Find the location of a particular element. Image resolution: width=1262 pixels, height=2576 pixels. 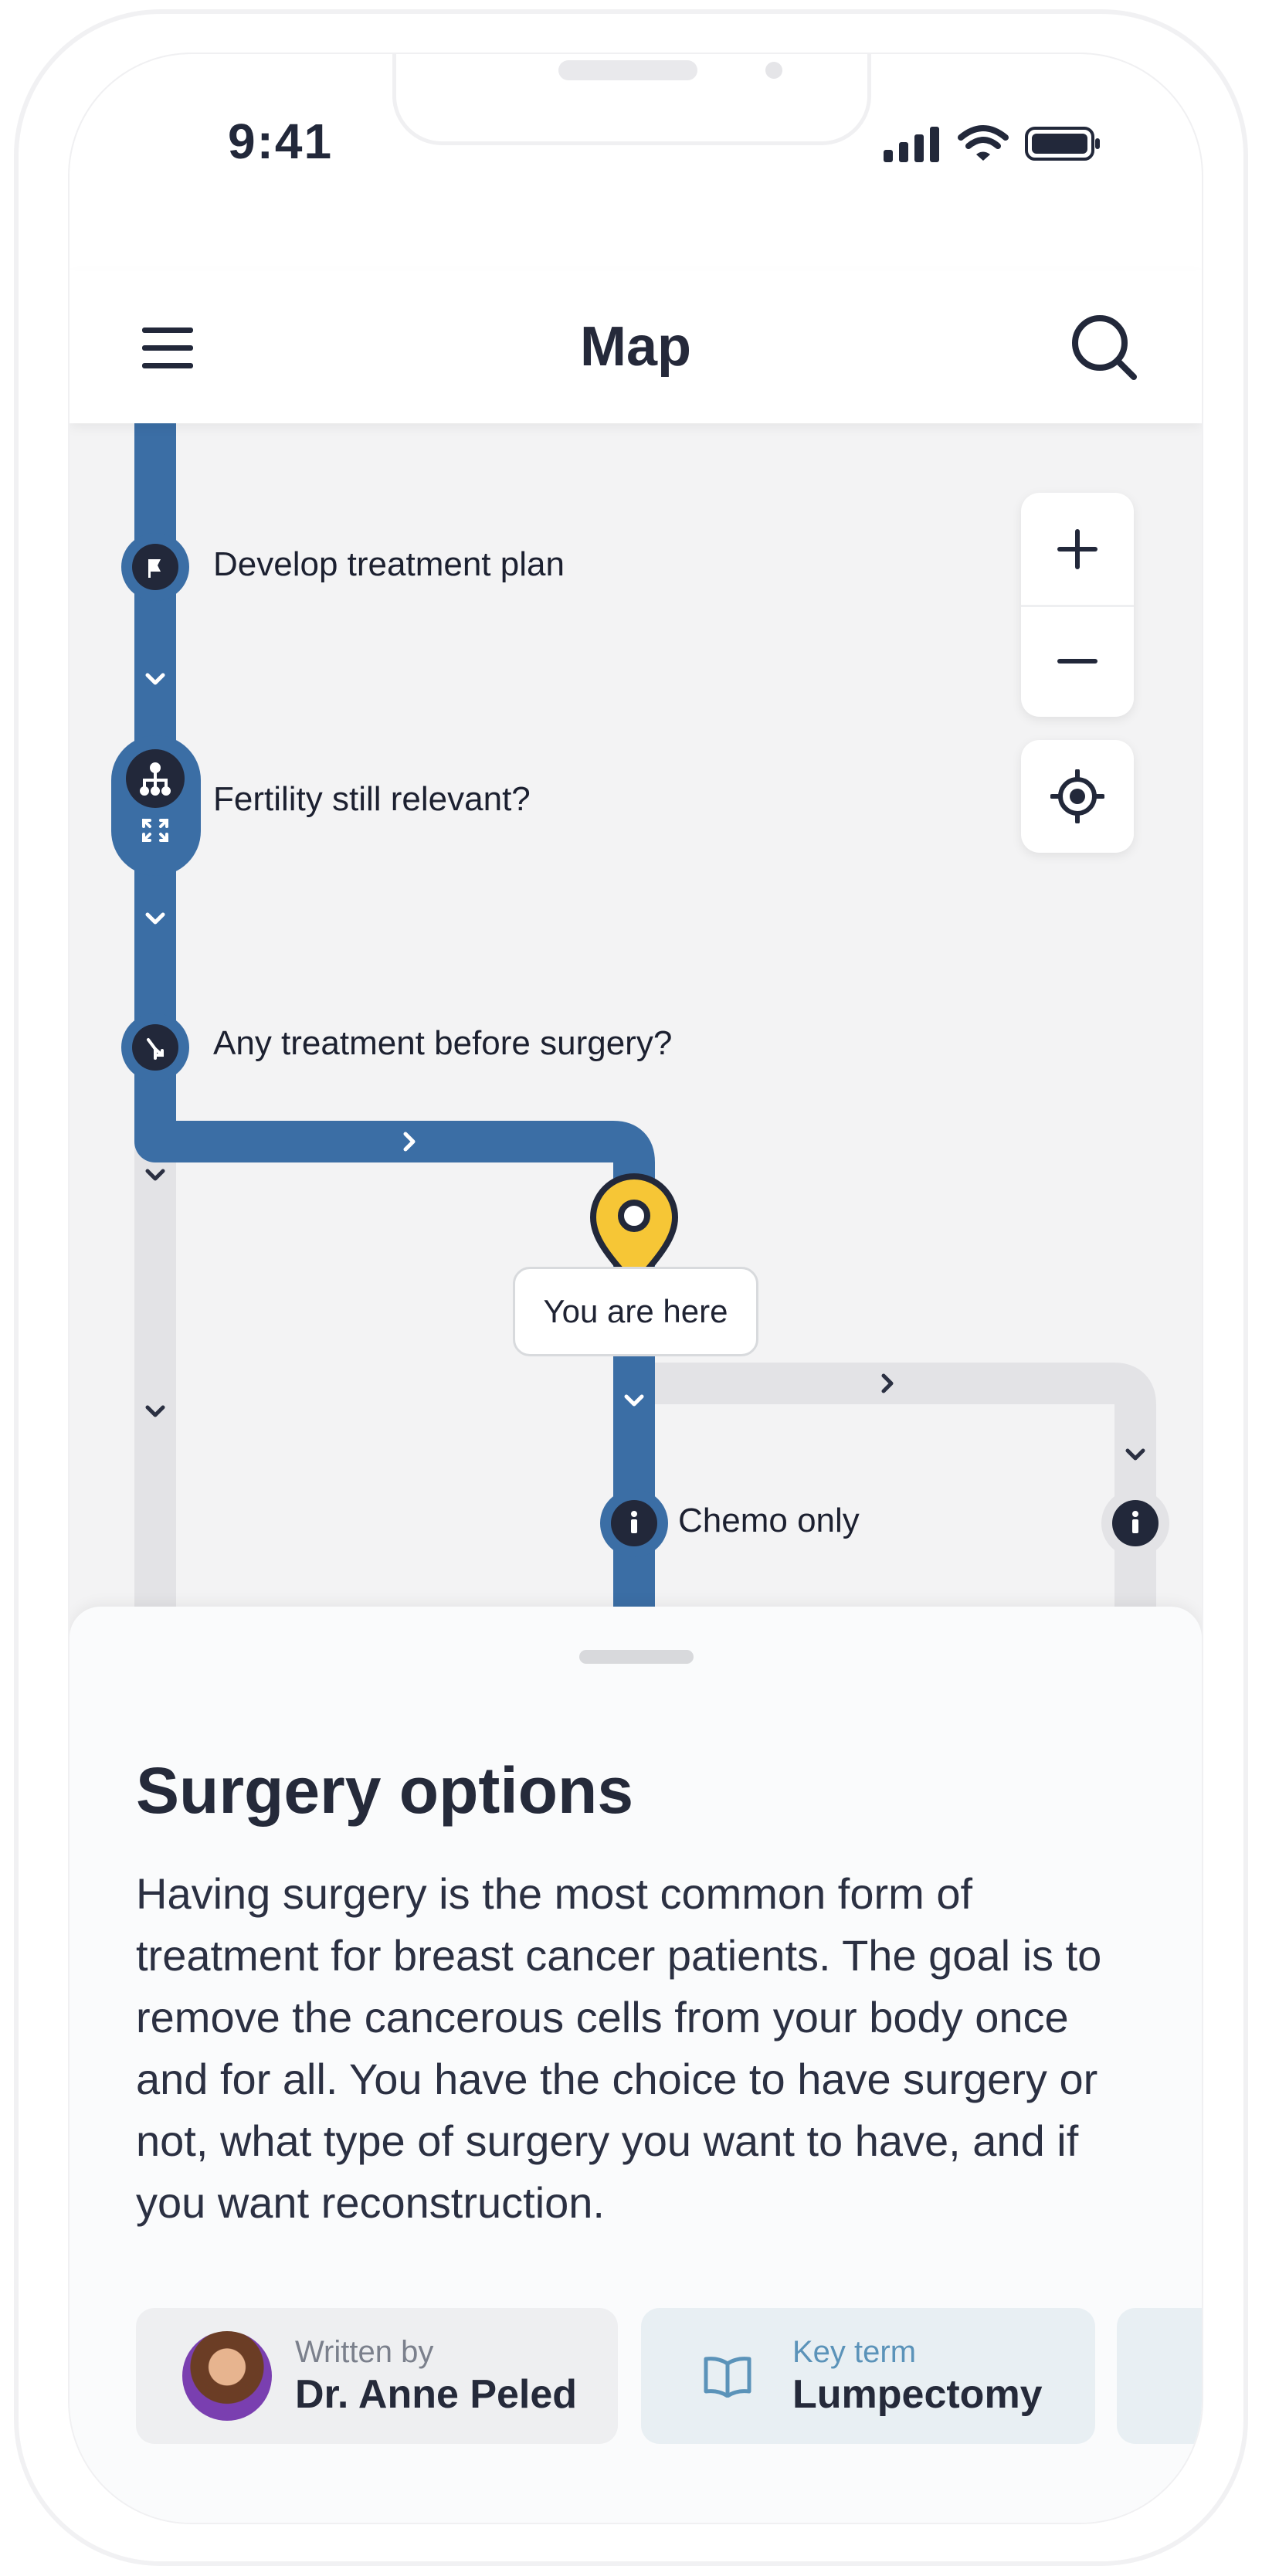

author-label: Written by is located at coordinates (365, 2351).